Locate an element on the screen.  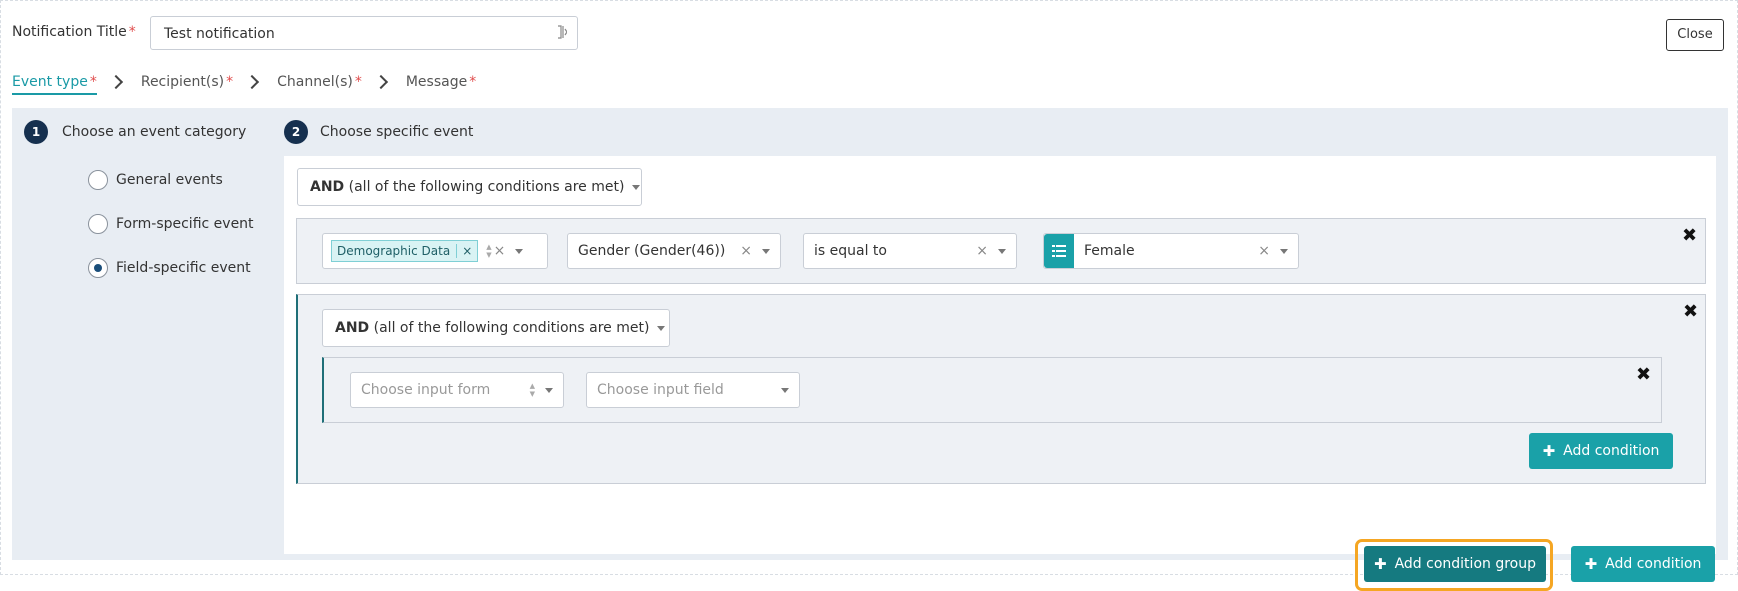
category-option-general: General events is located at coordinates (155, 180).